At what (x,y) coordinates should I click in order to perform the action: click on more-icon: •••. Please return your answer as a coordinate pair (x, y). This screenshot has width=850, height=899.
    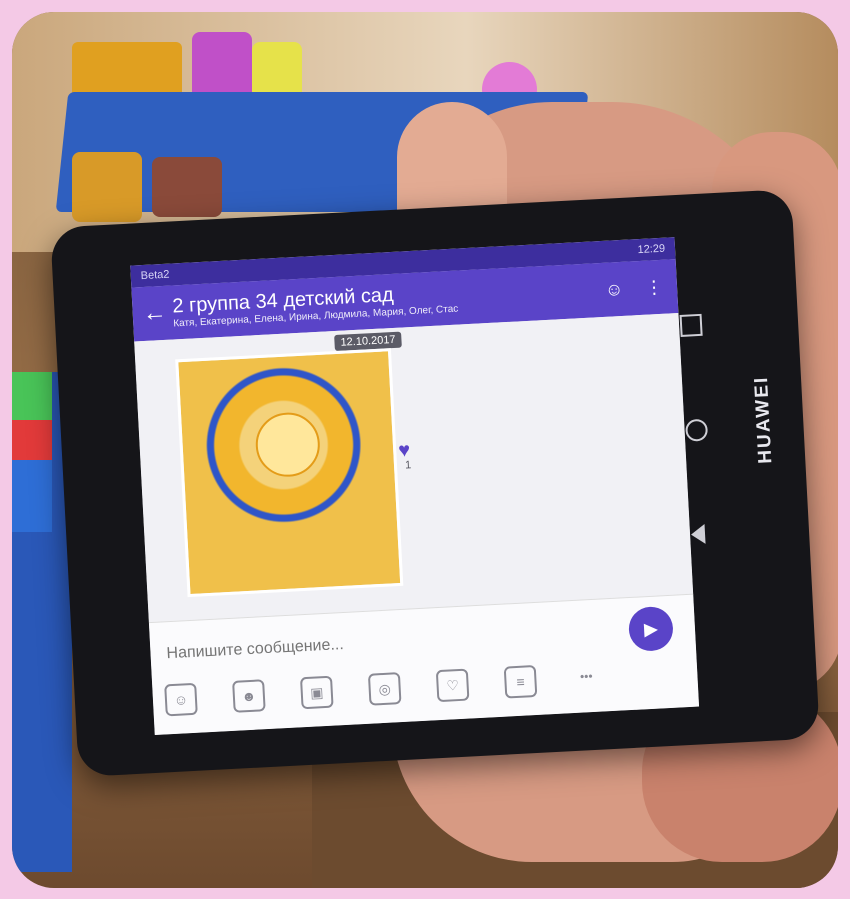
    Looking at the image, I should click on (586, 676).